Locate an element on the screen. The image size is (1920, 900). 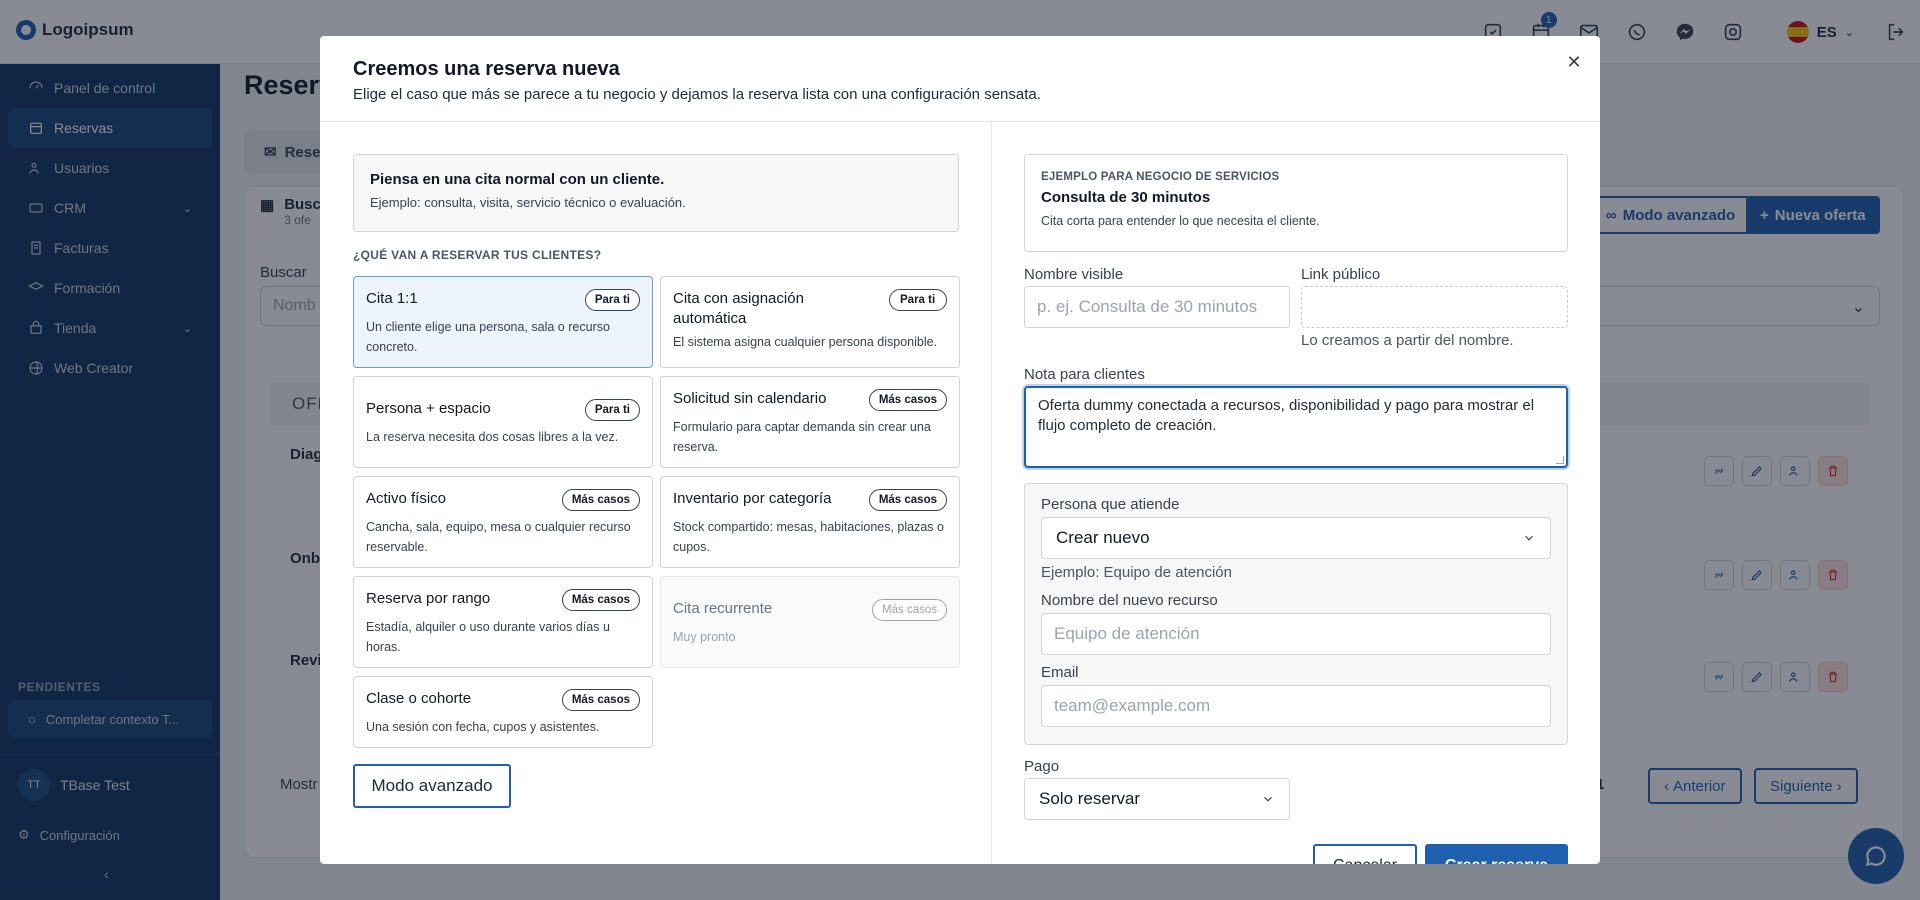
option-title: Inventario por categoría is located at coordinates (752, 498).